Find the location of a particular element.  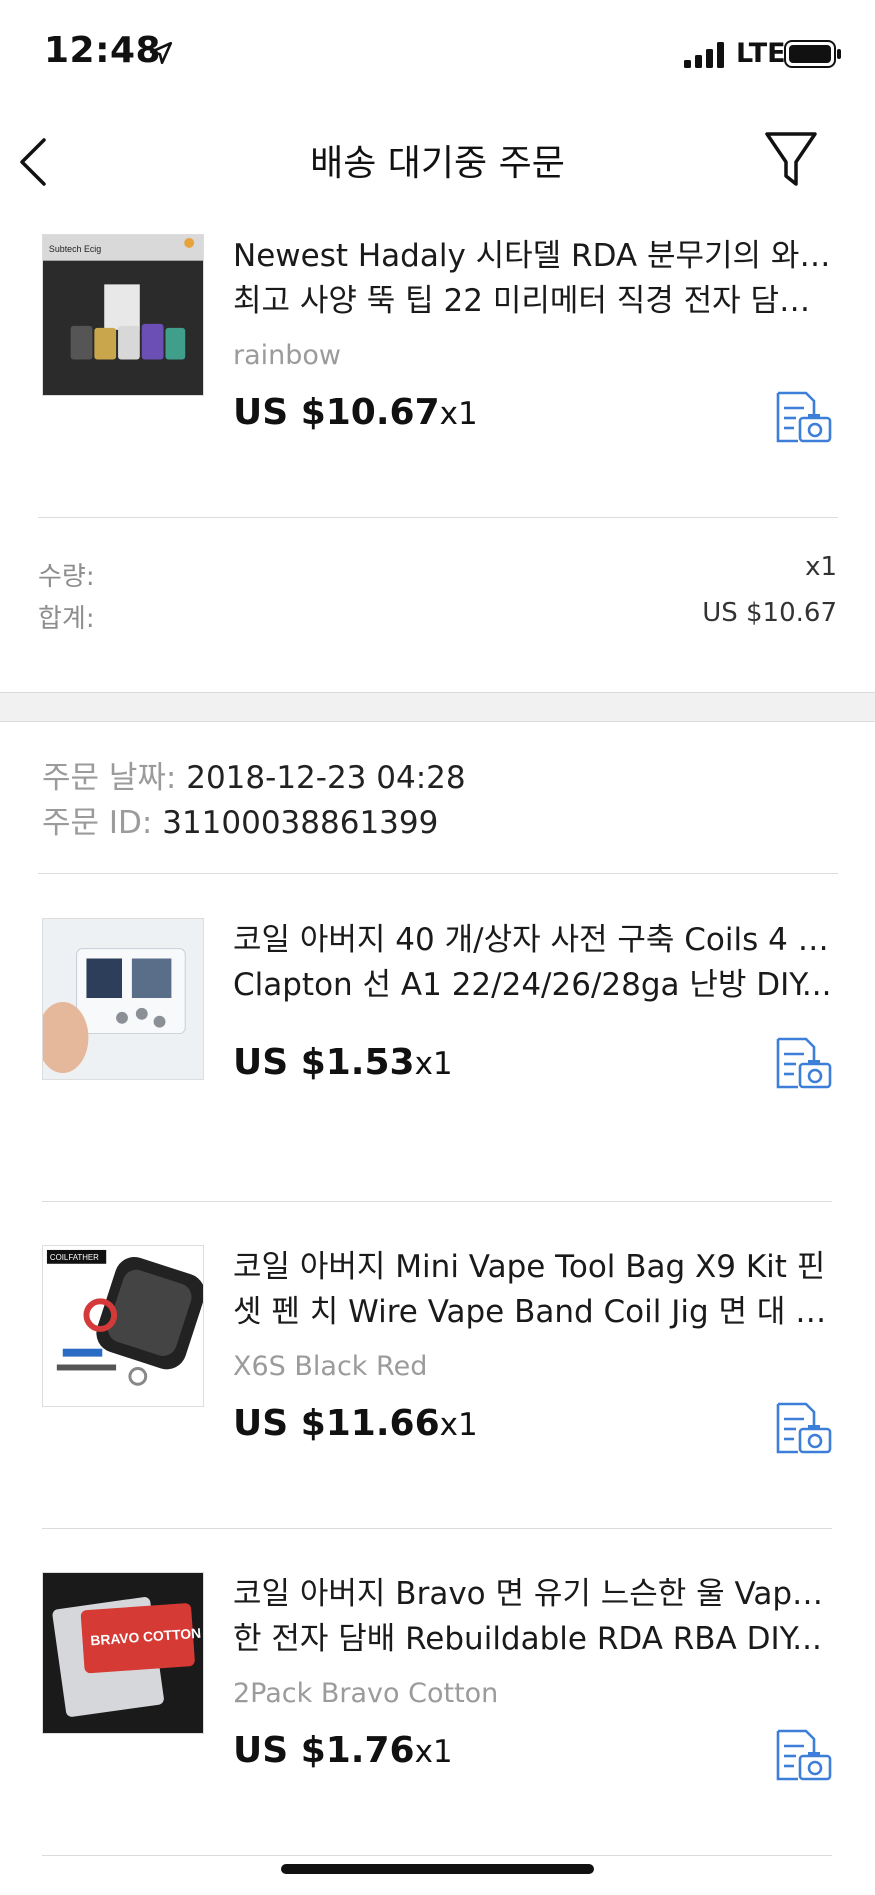

battery-icon is located at coordinates (812, 54).